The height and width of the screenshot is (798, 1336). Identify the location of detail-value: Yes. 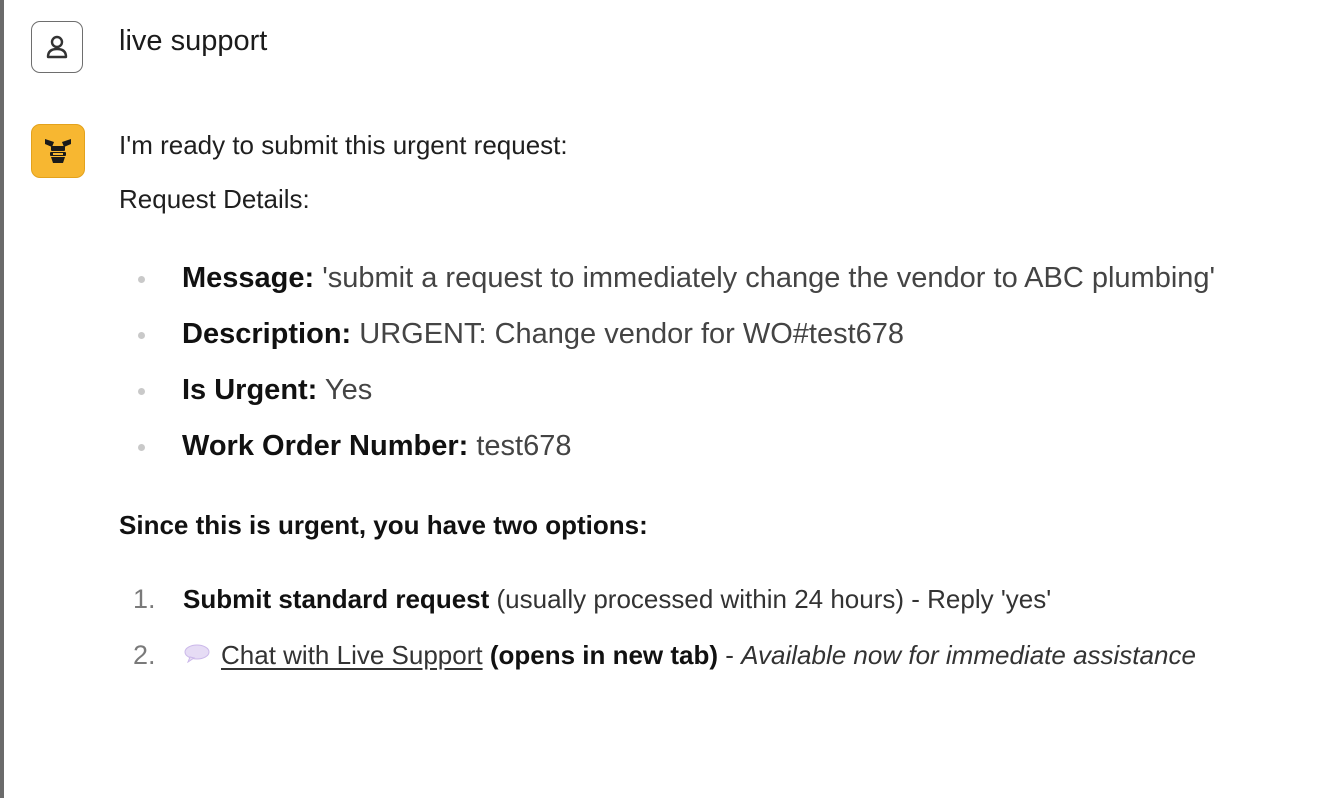
(348, 390).